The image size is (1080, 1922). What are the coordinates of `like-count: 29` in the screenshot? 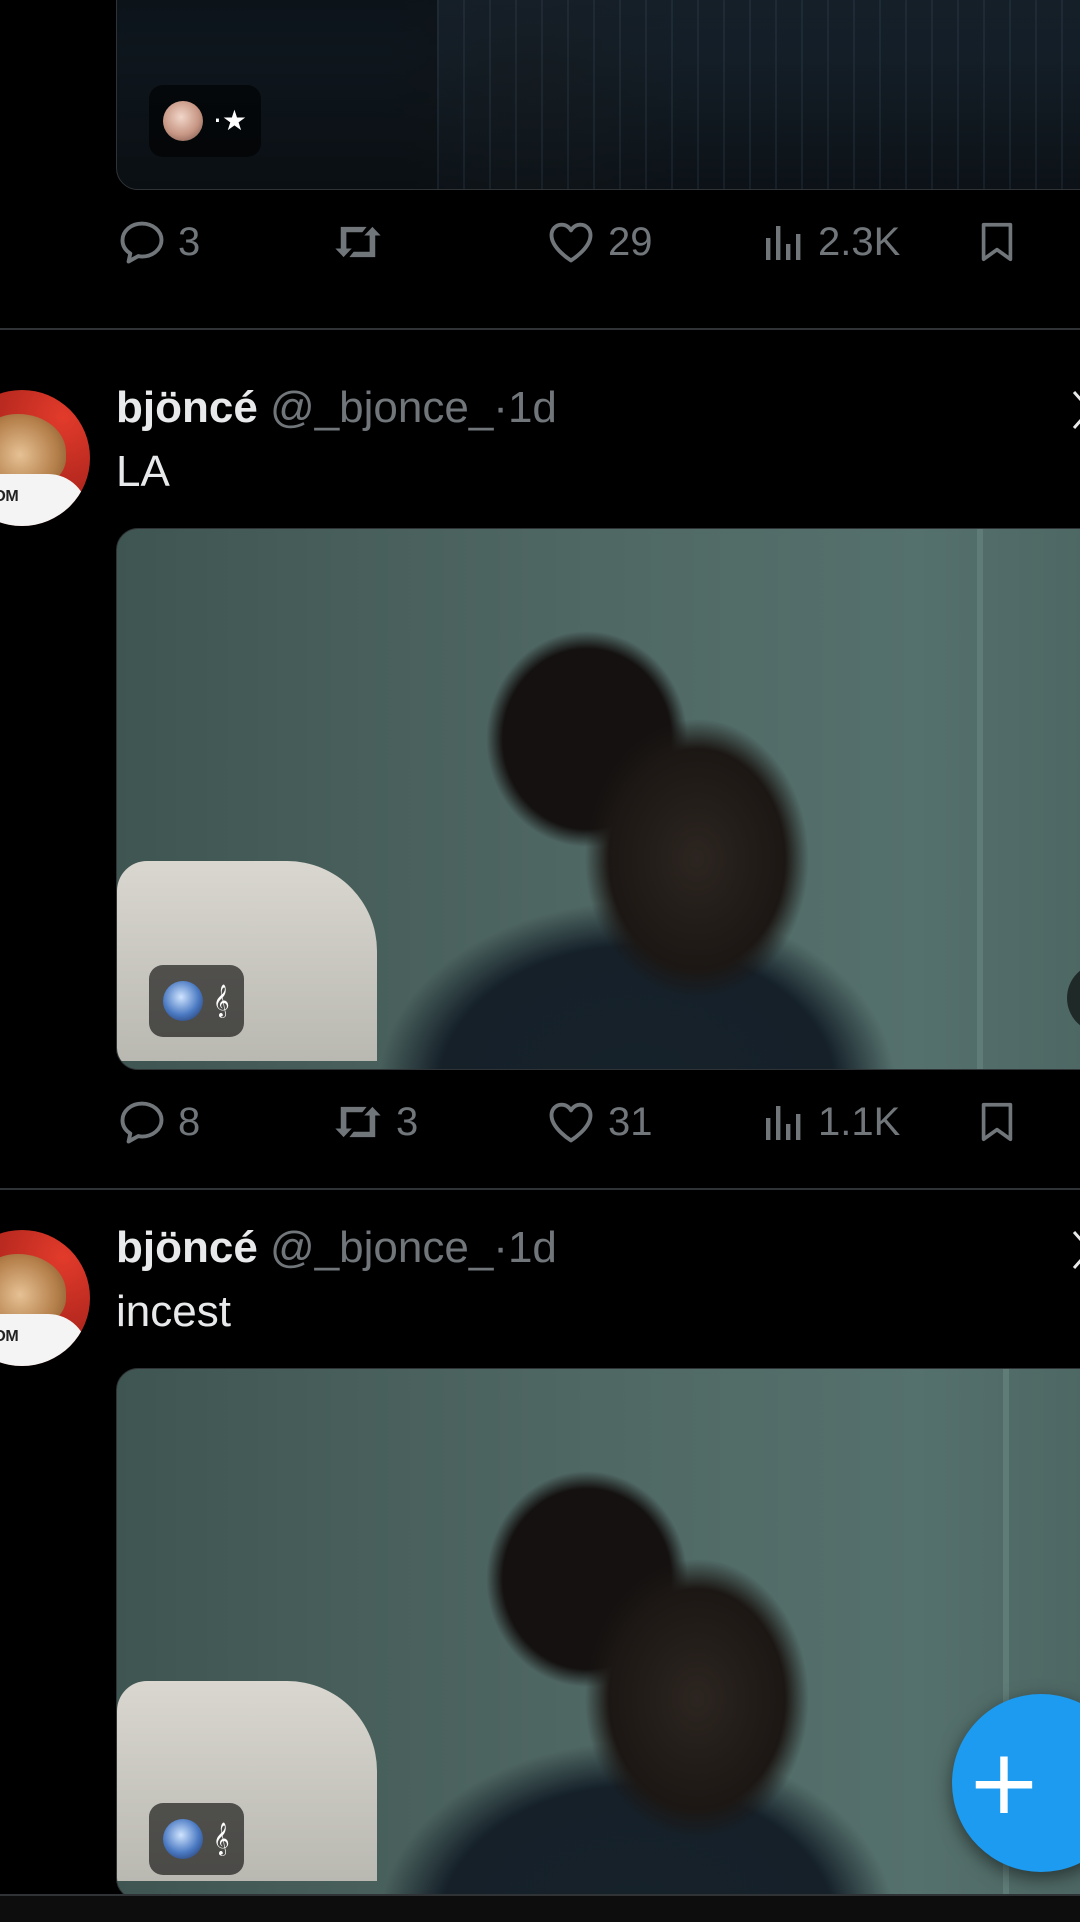 It's located at (630, 241).